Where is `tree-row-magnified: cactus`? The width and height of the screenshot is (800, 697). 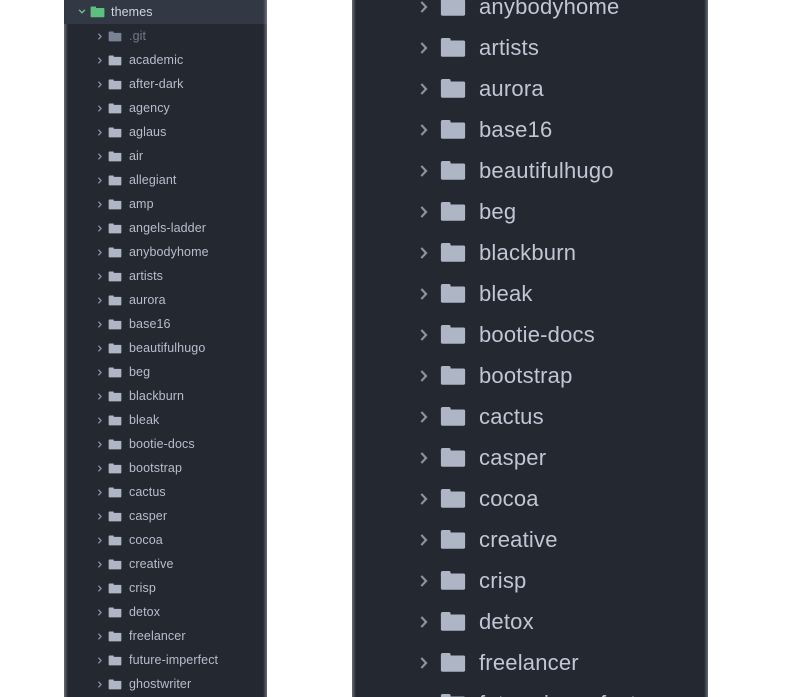 tree-row-magnified: cactus is located at coordinates (530, 416).